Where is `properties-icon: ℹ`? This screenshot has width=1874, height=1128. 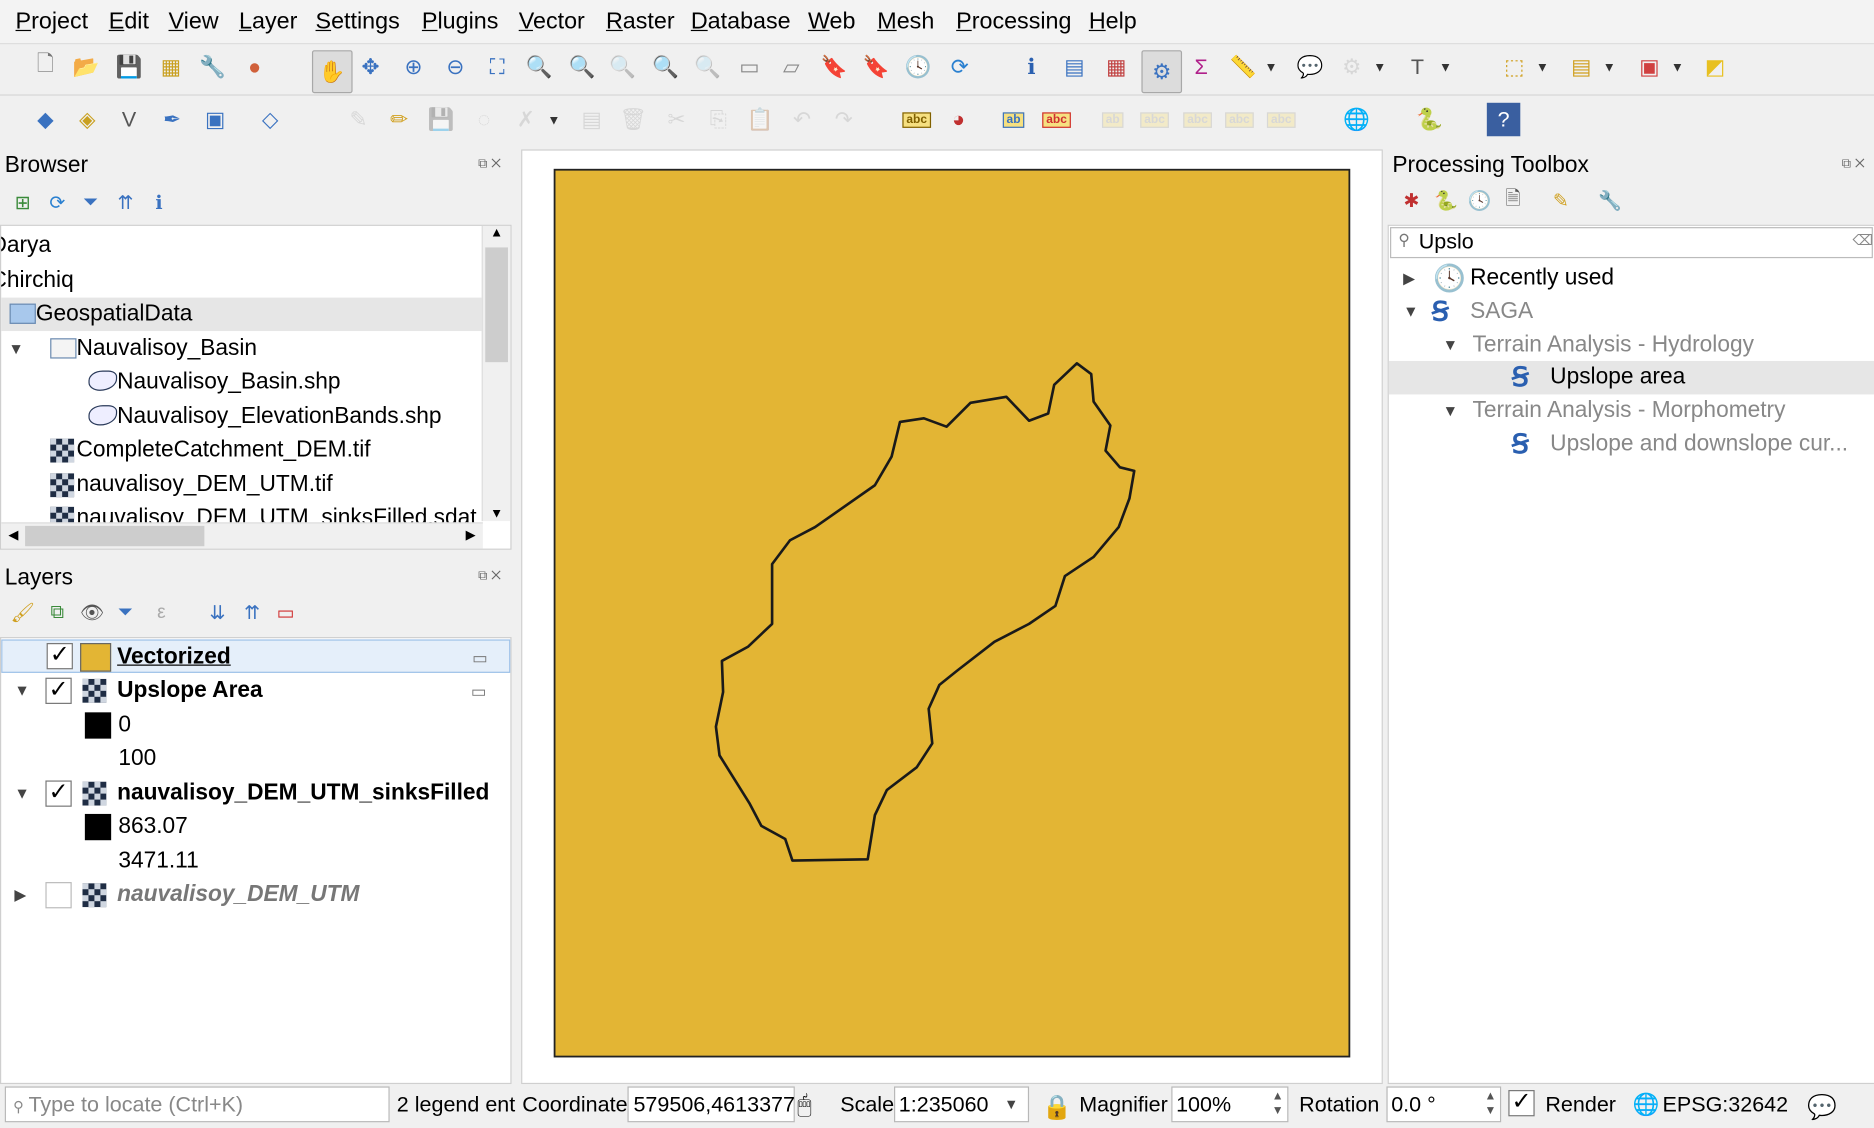 properties-icon: ℹ is located at coordinates (158, 202).